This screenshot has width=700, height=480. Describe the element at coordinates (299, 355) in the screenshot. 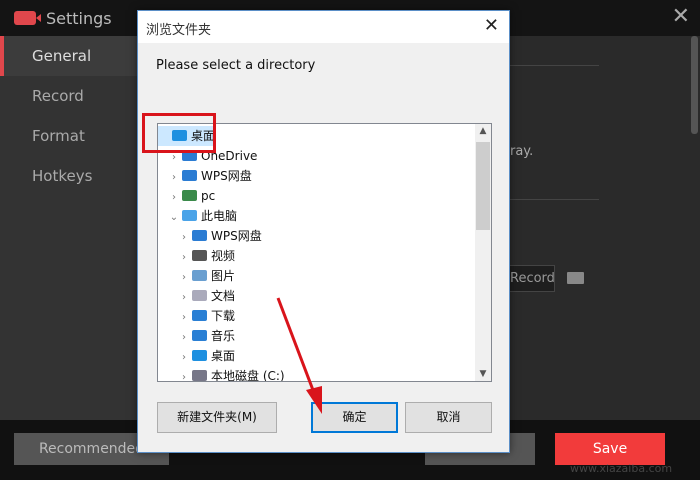

I see `annotation-arrow` at that location.